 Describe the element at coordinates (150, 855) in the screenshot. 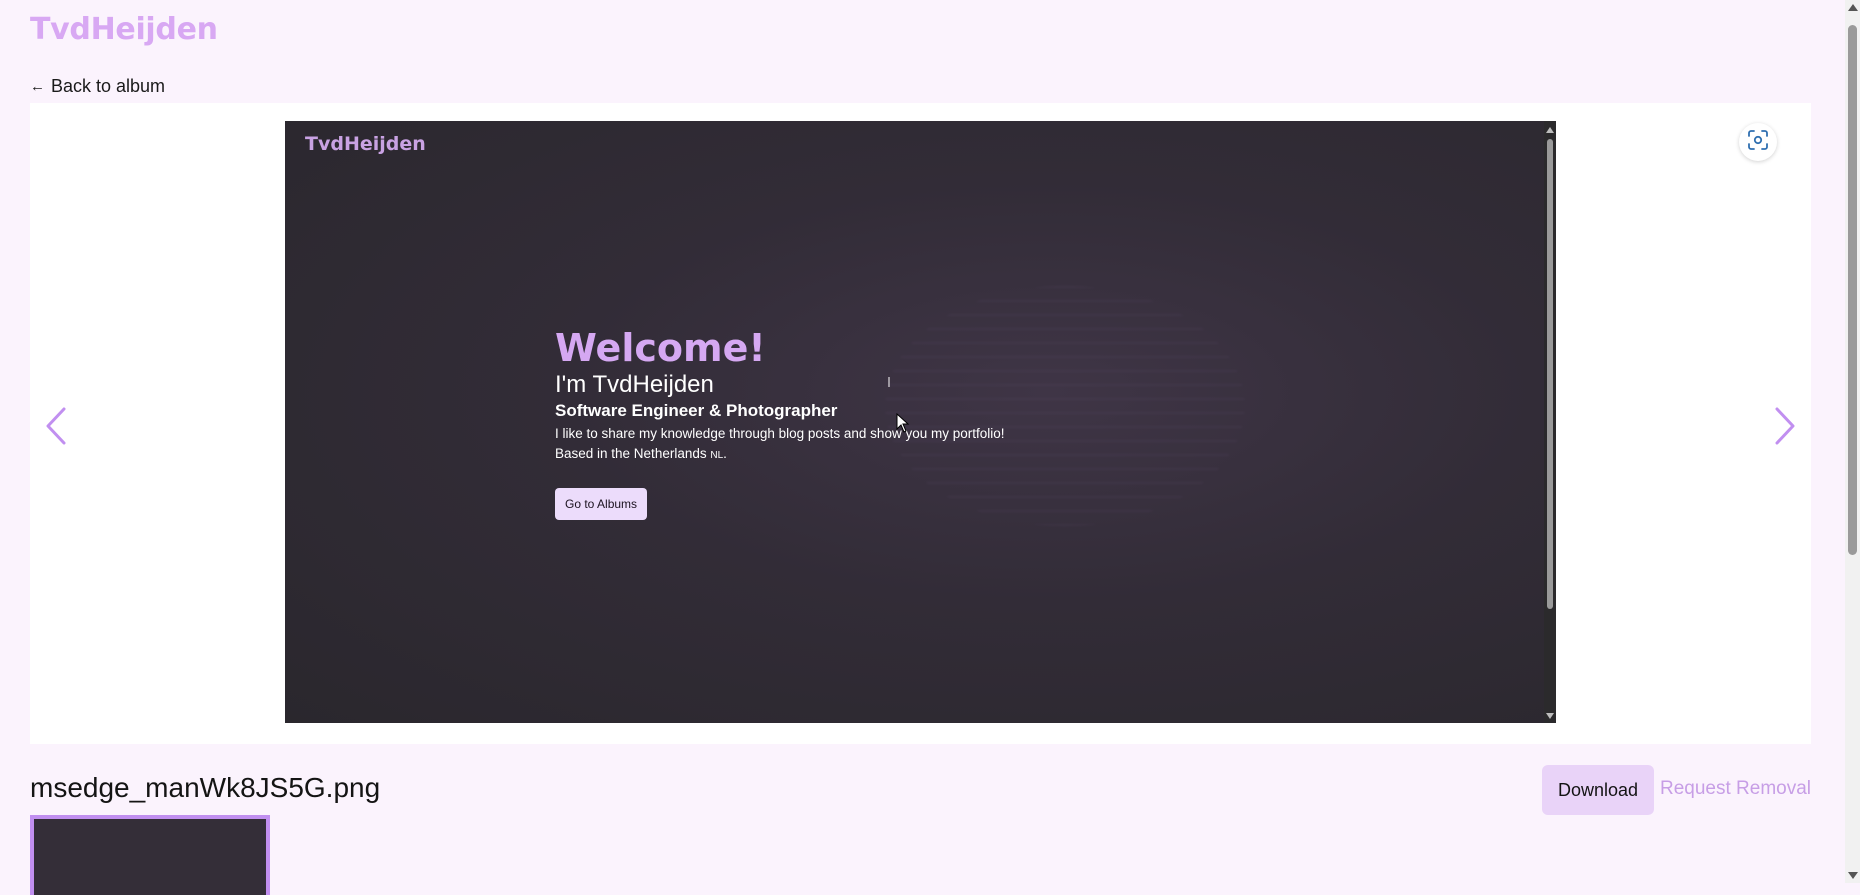

I see `thumbnail-selected` at that location.